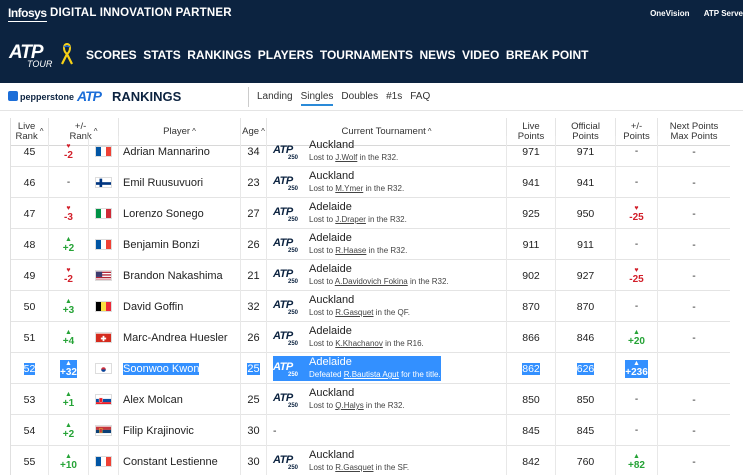 The height and width of the screenshot is (475, 743). What do you see at coordinates (170, 462) in the screenshot?
I see `player-name: Constant Lestienne` at bounding box center [170, 462].